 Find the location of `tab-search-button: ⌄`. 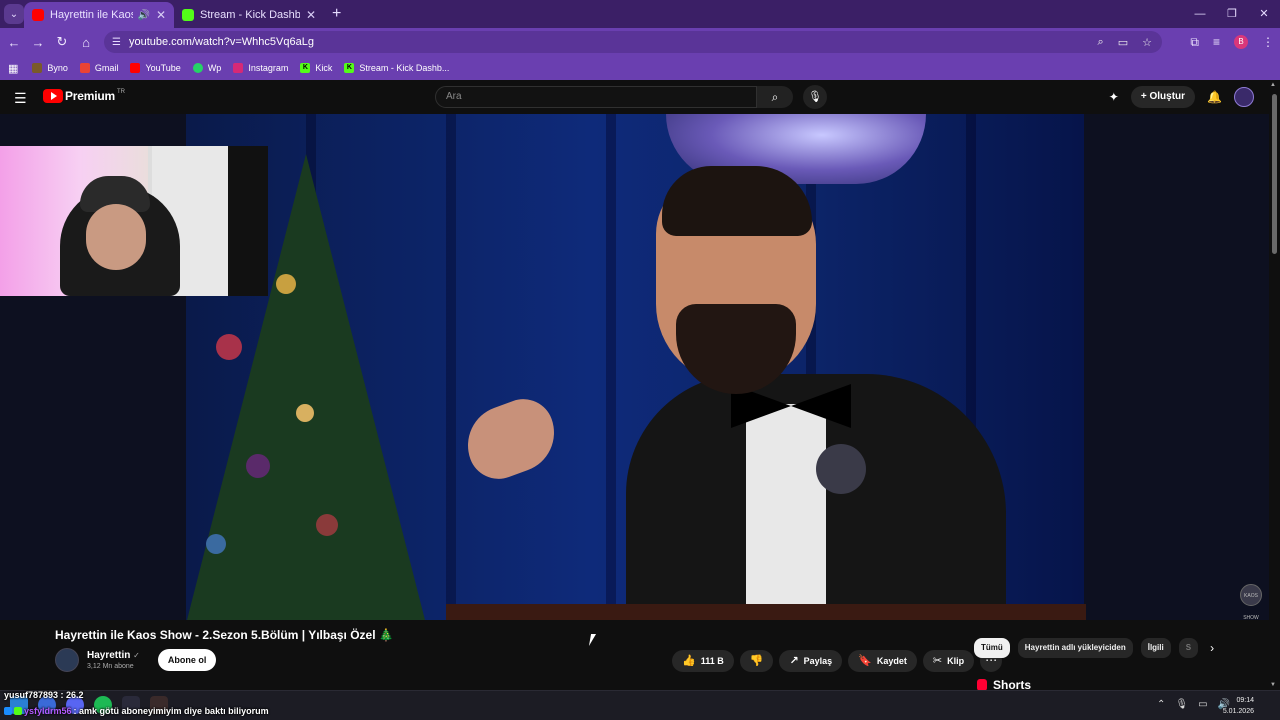

tab-search-button: ⌄ is located at coordinates (14, 14).